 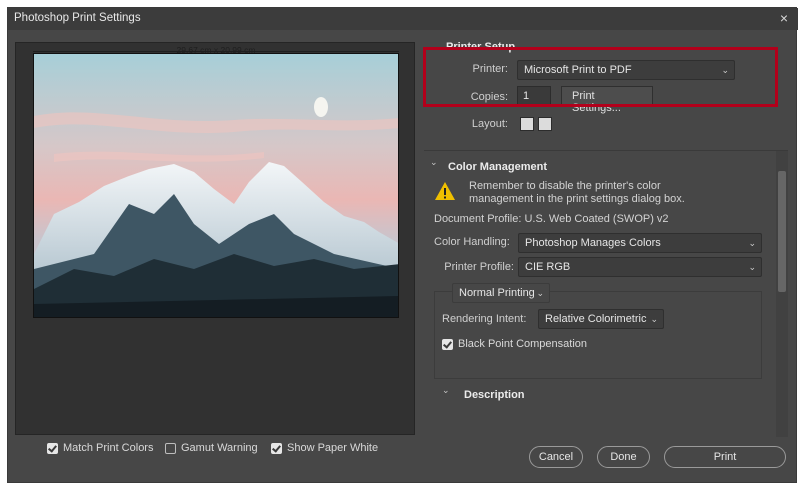 I want to click on printer-setup-title: Printer Setup, so click(x=481, y=47).